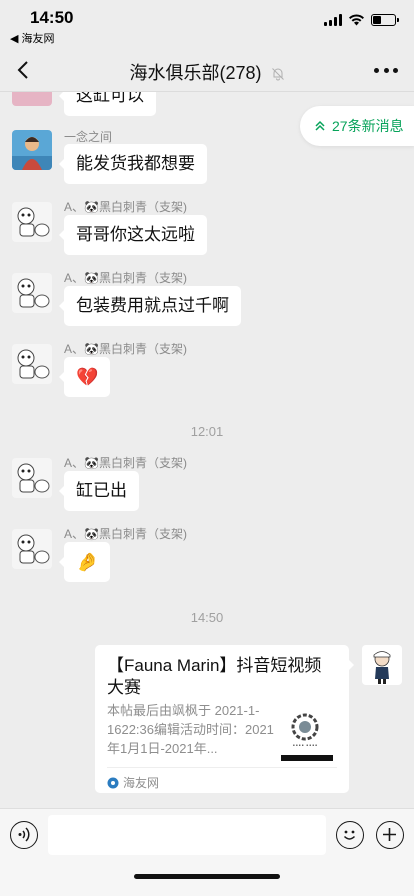  I want to click on card-footer: 海友网, so click(222, 779).